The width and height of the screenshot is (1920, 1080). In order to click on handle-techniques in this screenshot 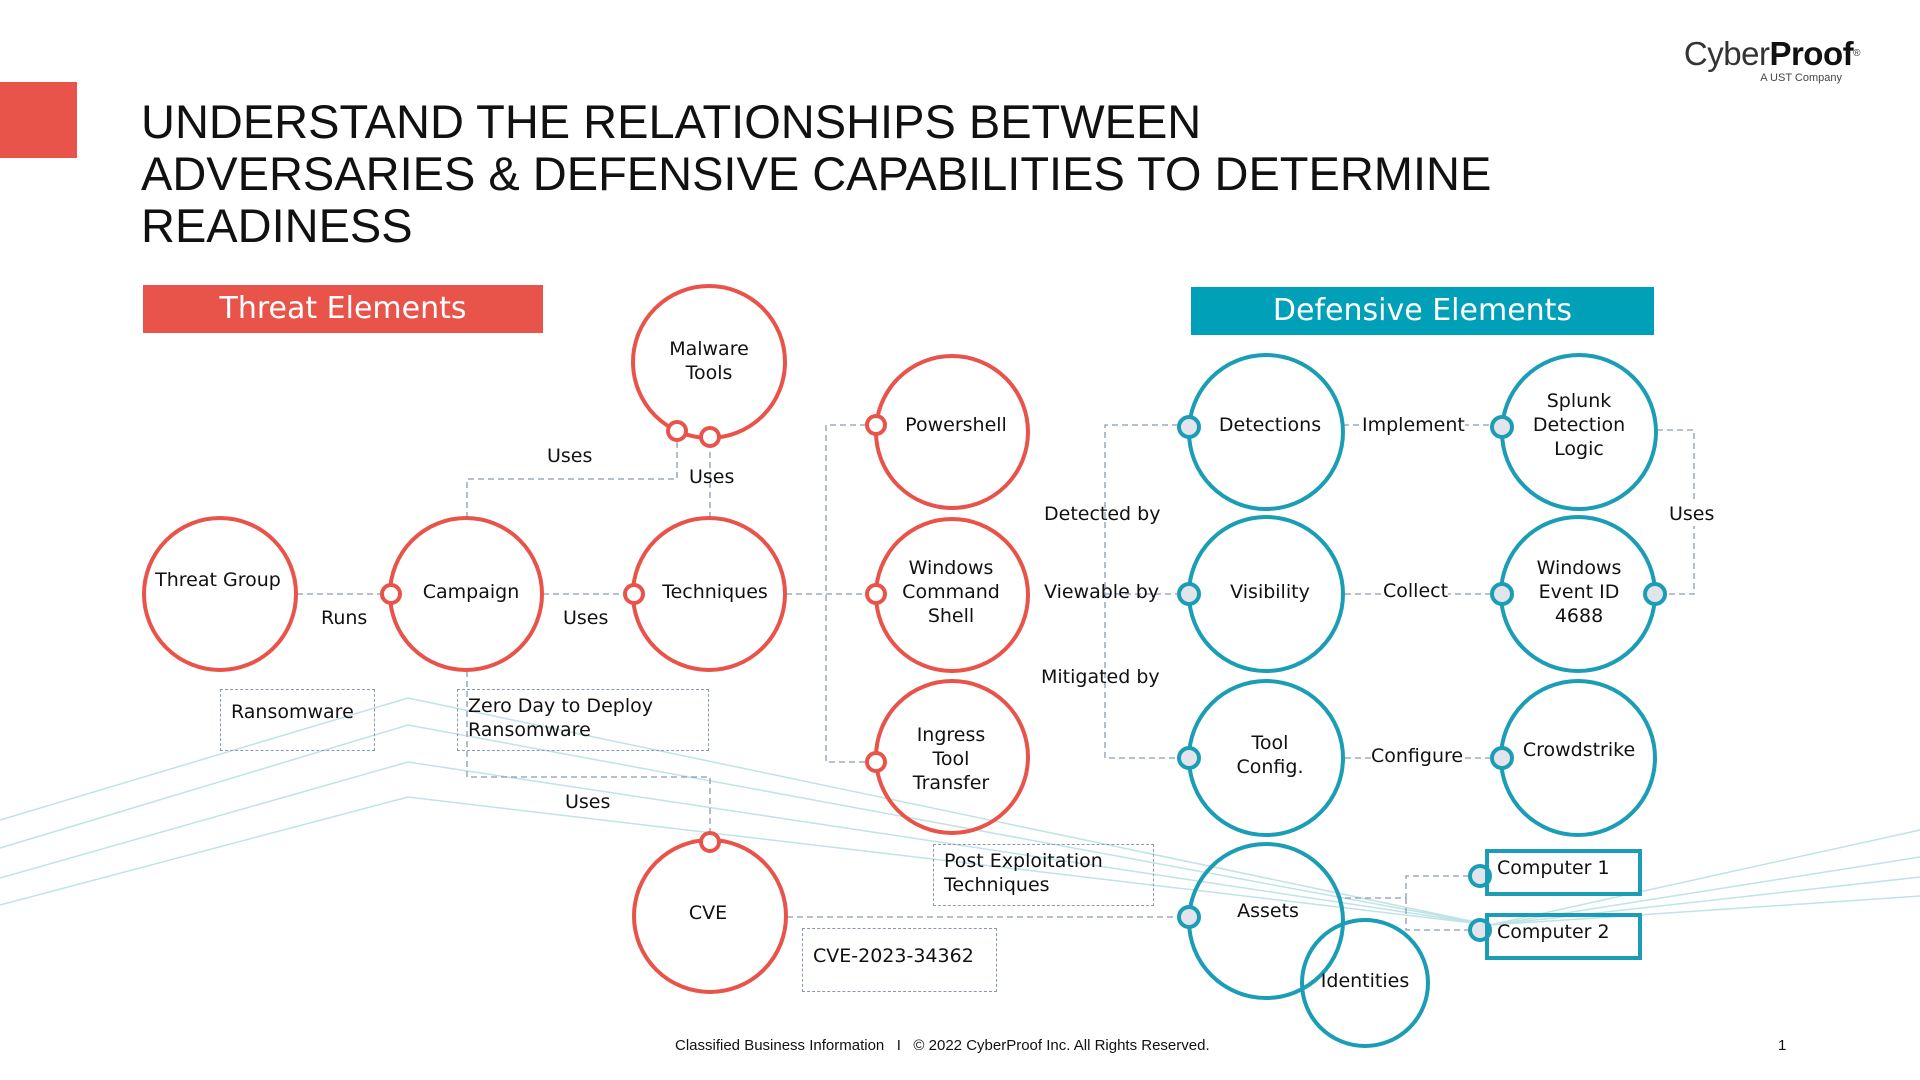, I will do `click(634, 594)`.